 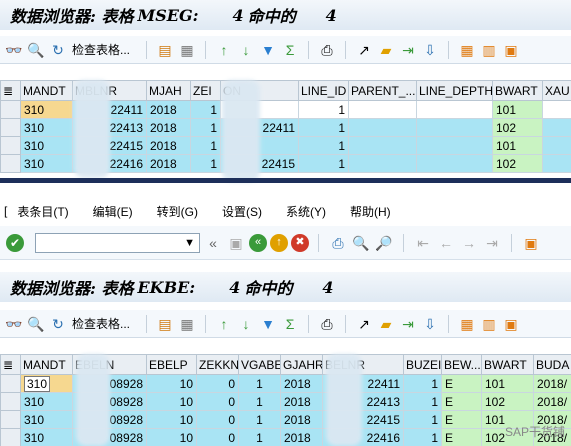 I want to click on column-header: VGABE, so click(x=259, y=364).